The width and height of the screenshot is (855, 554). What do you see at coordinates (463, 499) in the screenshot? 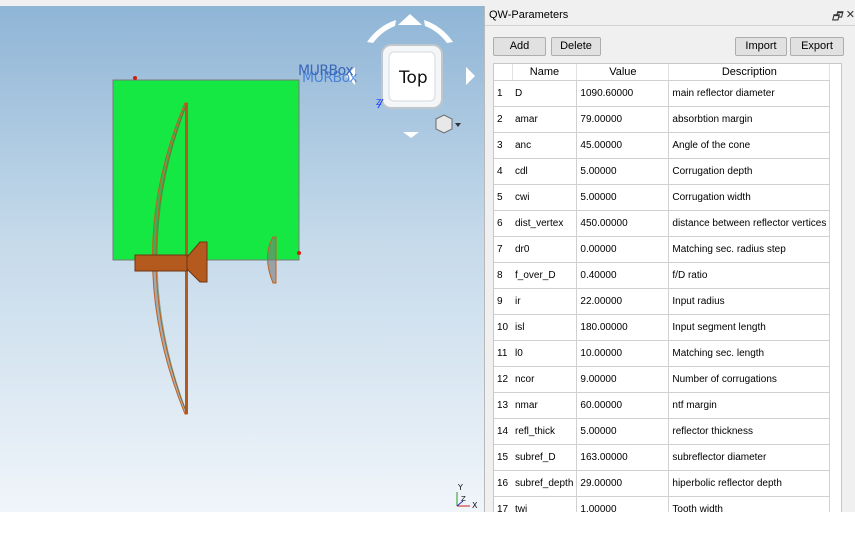
I see `triad-z-label: Z` at bounding box center [463, 499].